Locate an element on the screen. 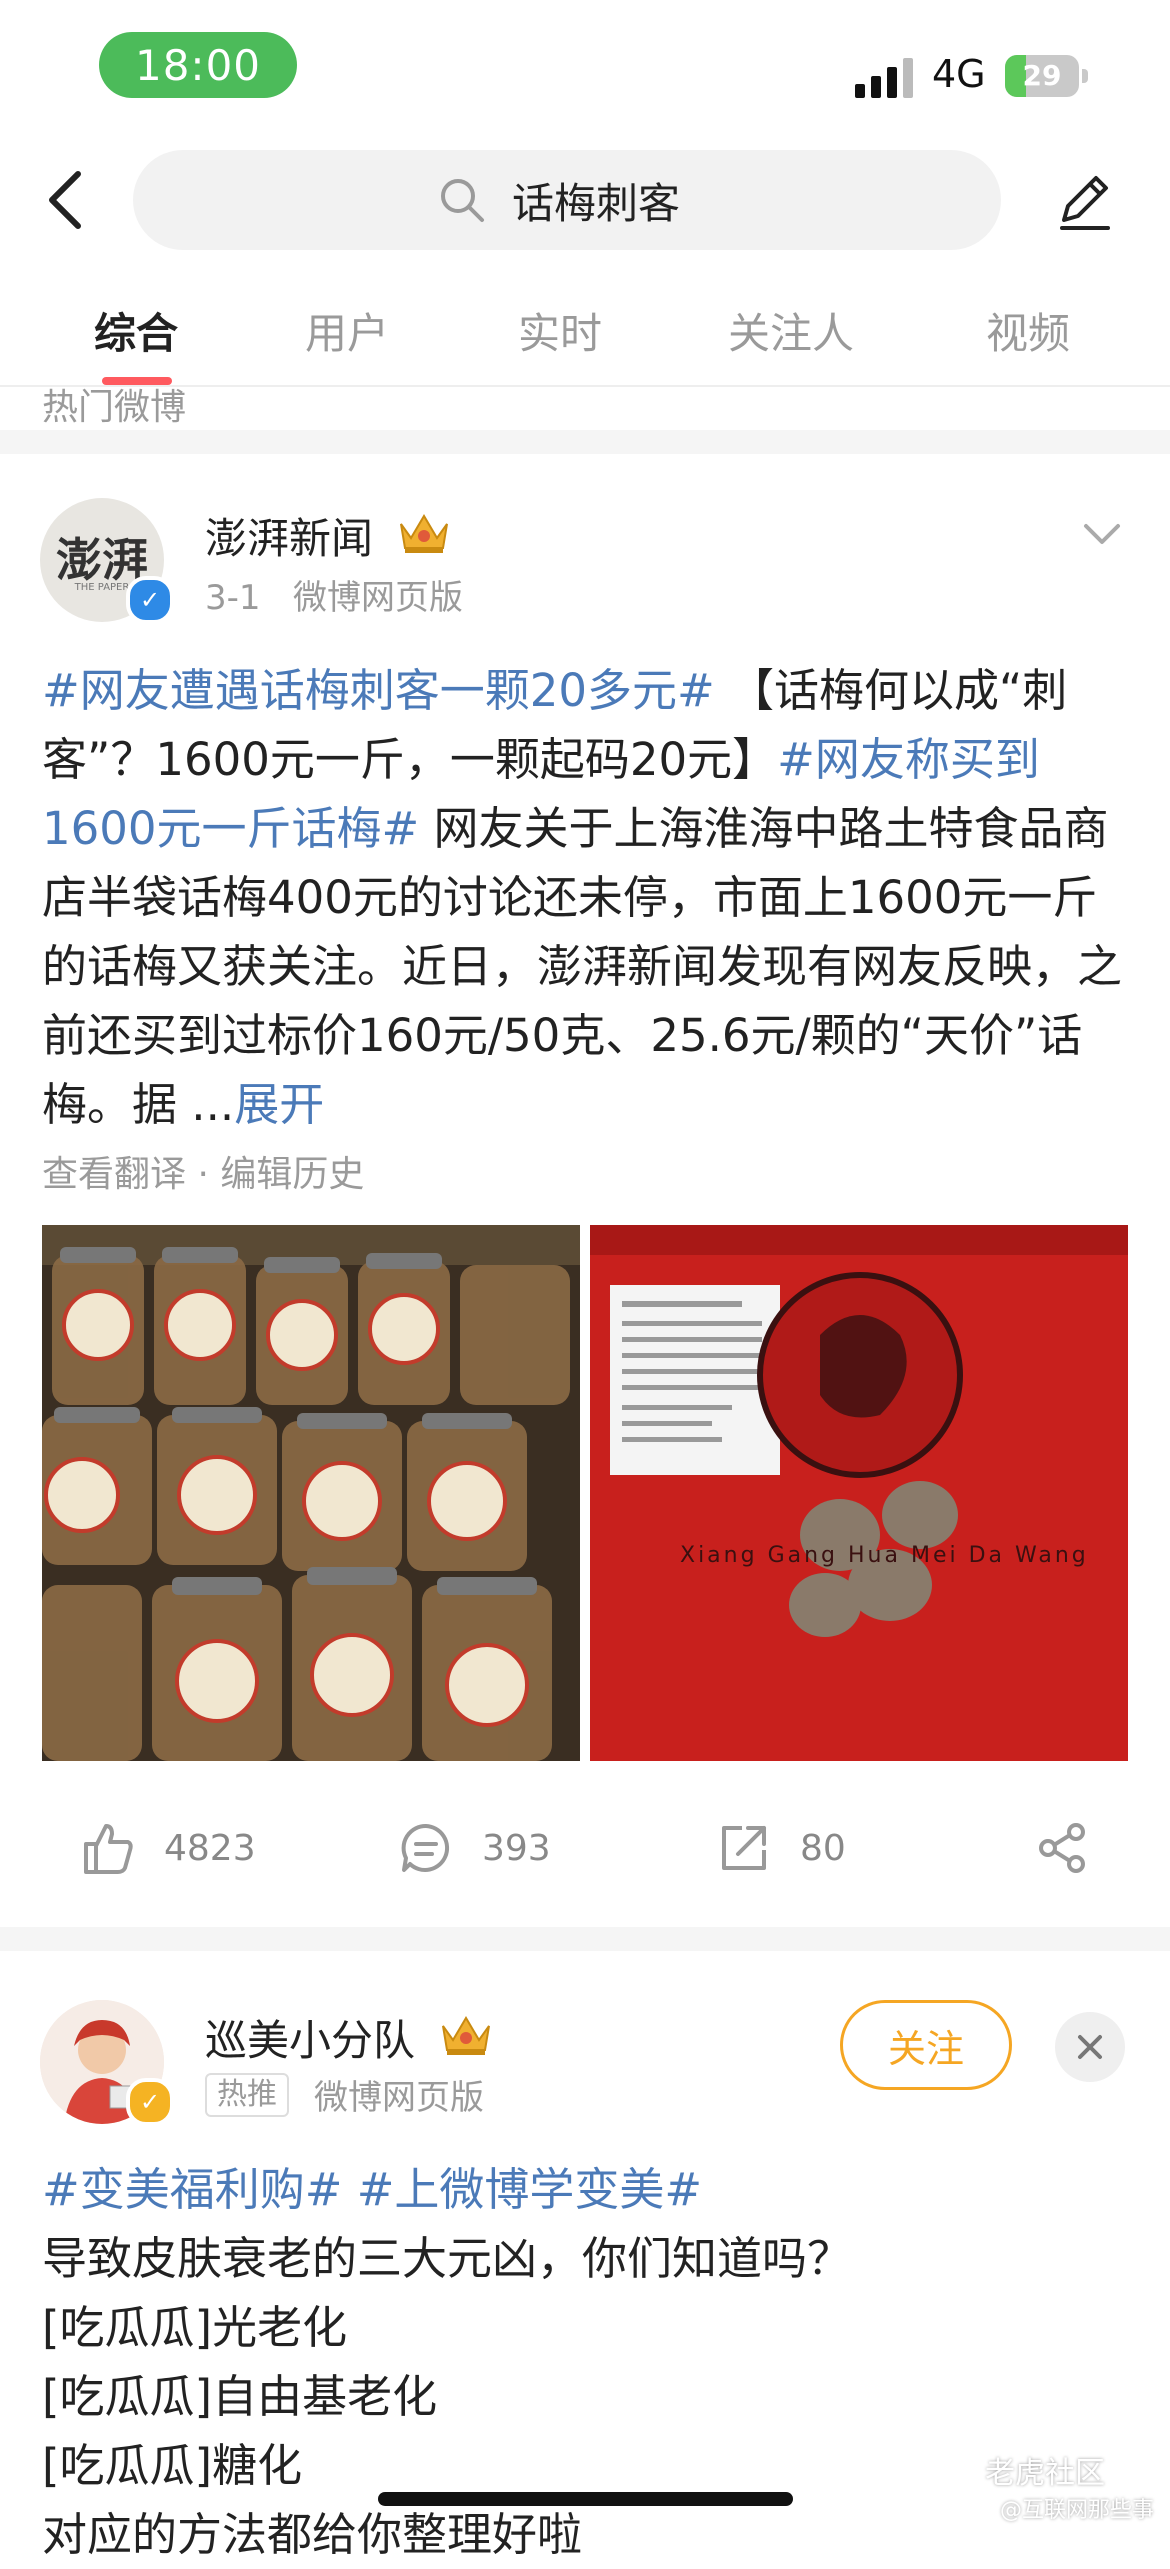  follow-button: 关注 is located at coordinates (926, 2045).